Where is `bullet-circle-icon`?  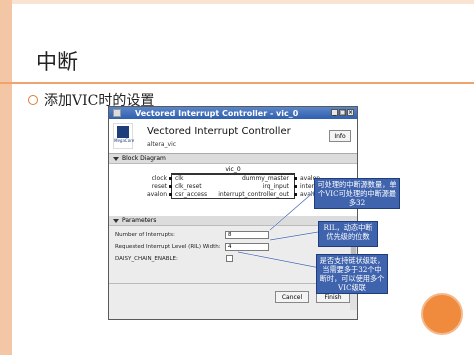
bullet-circle-icon is located at coordinates (33, 100).